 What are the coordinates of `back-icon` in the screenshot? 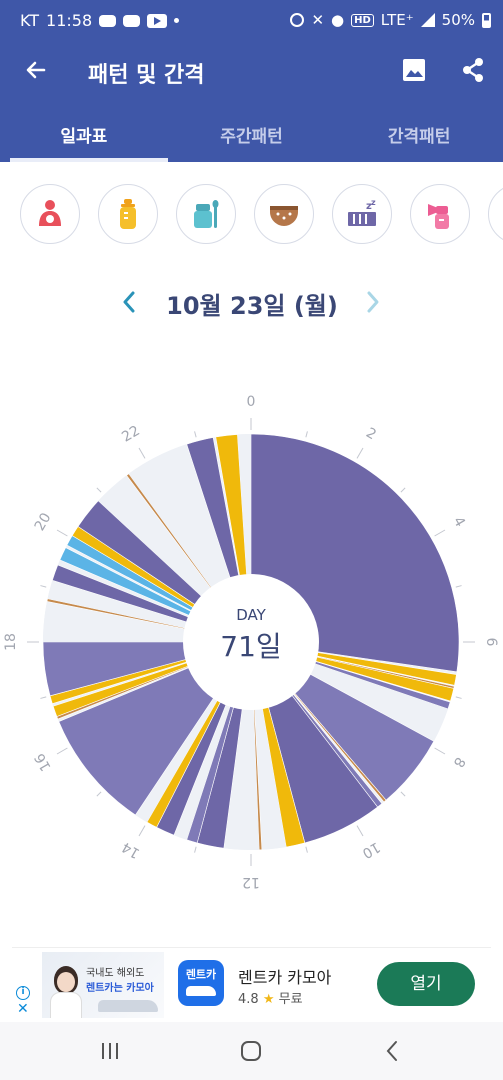 It's located at (391, 1051).